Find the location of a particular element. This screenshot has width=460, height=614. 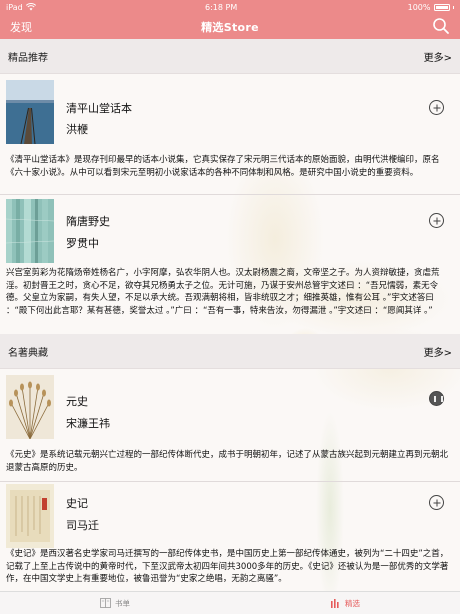

page-title: 精选Store is located at coordinates (230, 27).